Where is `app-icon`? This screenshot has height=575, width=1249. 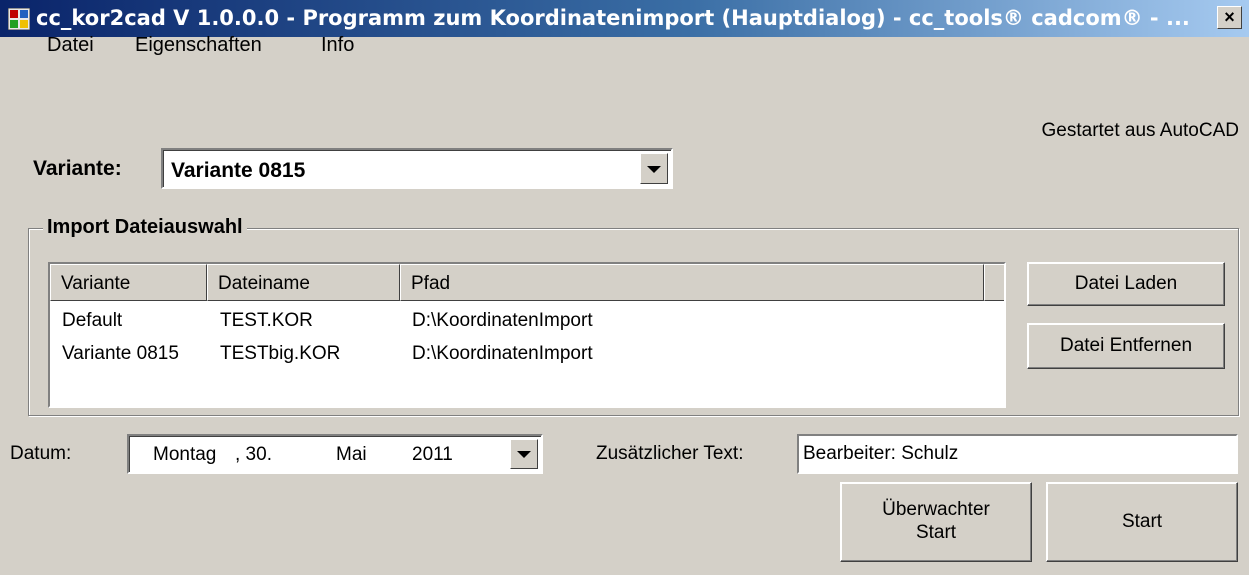 app-icon is located at coordinates (19, 19).